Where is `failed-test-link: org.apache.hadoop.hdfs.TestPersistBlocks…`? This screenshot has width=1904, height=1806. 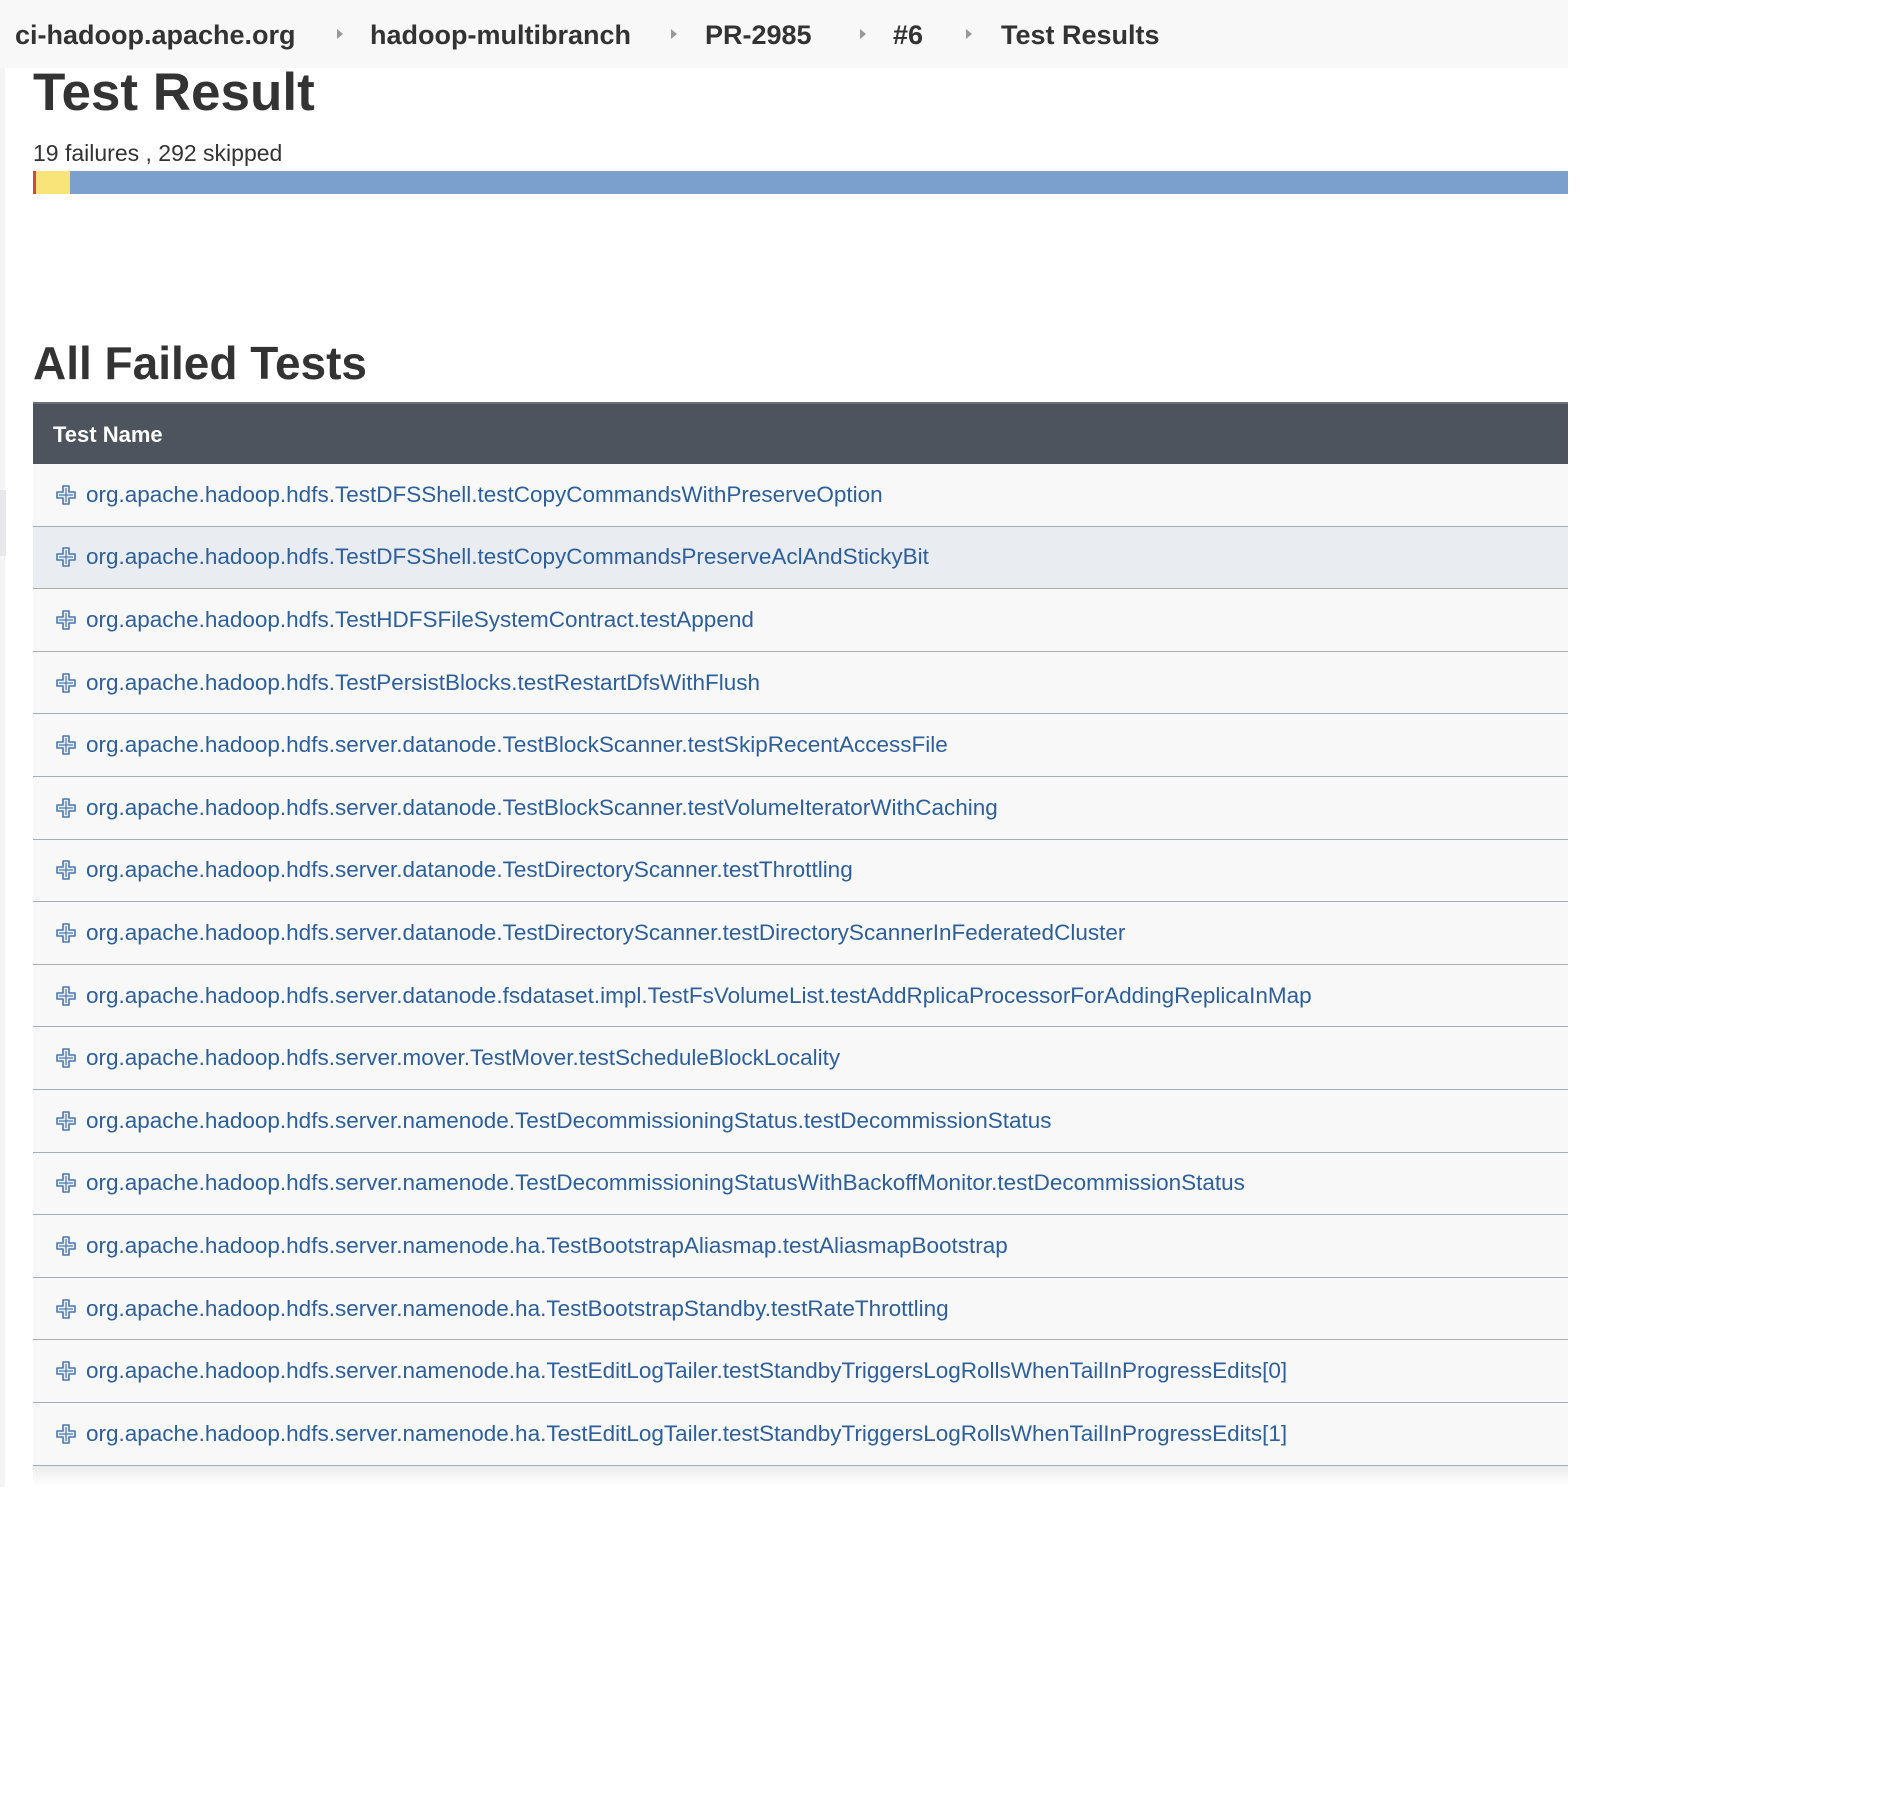
failed-test-link: org.apache.hadoop.hdfs.TestPersistBlocks… is located at coordinates (423, 683).